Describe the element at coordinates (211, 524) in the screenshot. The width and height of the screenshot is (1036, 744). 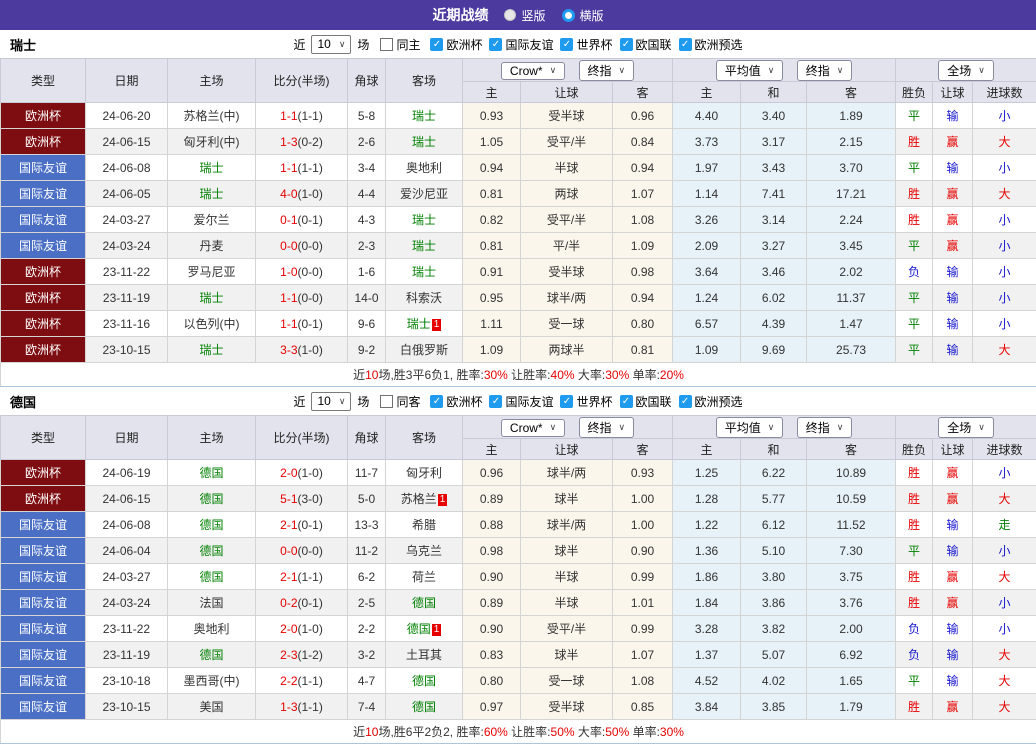
I see `home-team-cell: 德国` at that location.